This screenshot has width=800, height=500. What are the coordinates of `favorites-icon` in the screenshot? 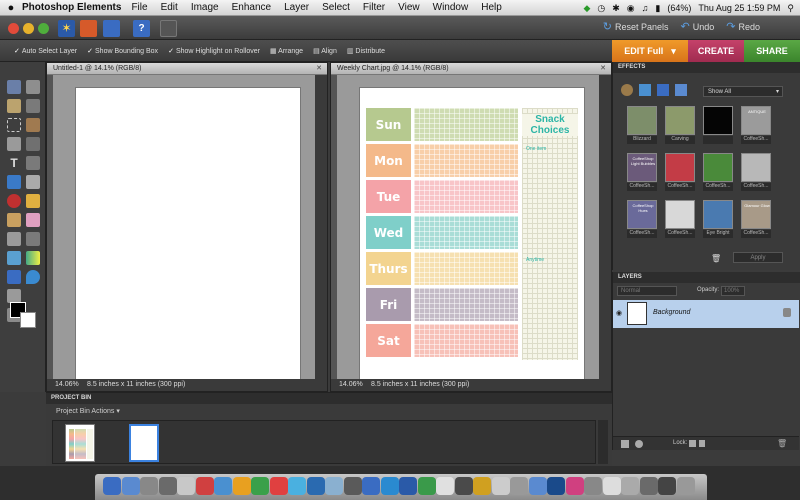 It's located at (681, 90).